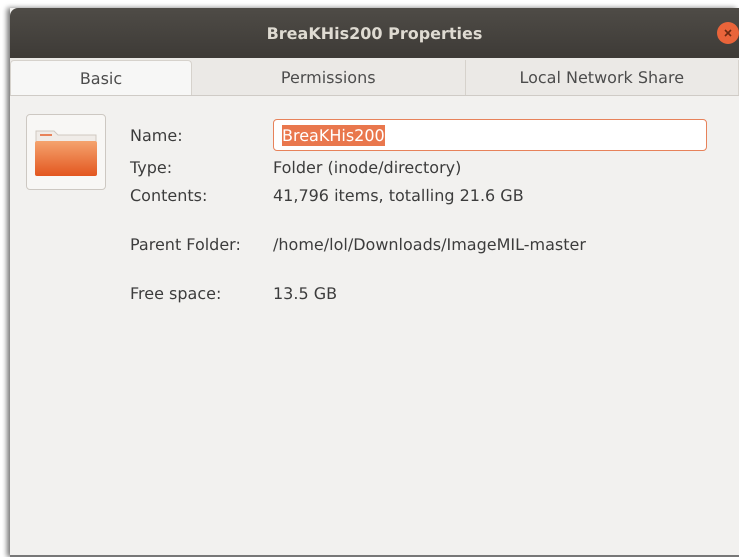 Image resolution: width=739 pixels, height=557 pixels. Describe the element at coordinates (429, 244) in the screenshot. I see `field-value: /home/lol/Downloads/ImageMIL-master` at that location.